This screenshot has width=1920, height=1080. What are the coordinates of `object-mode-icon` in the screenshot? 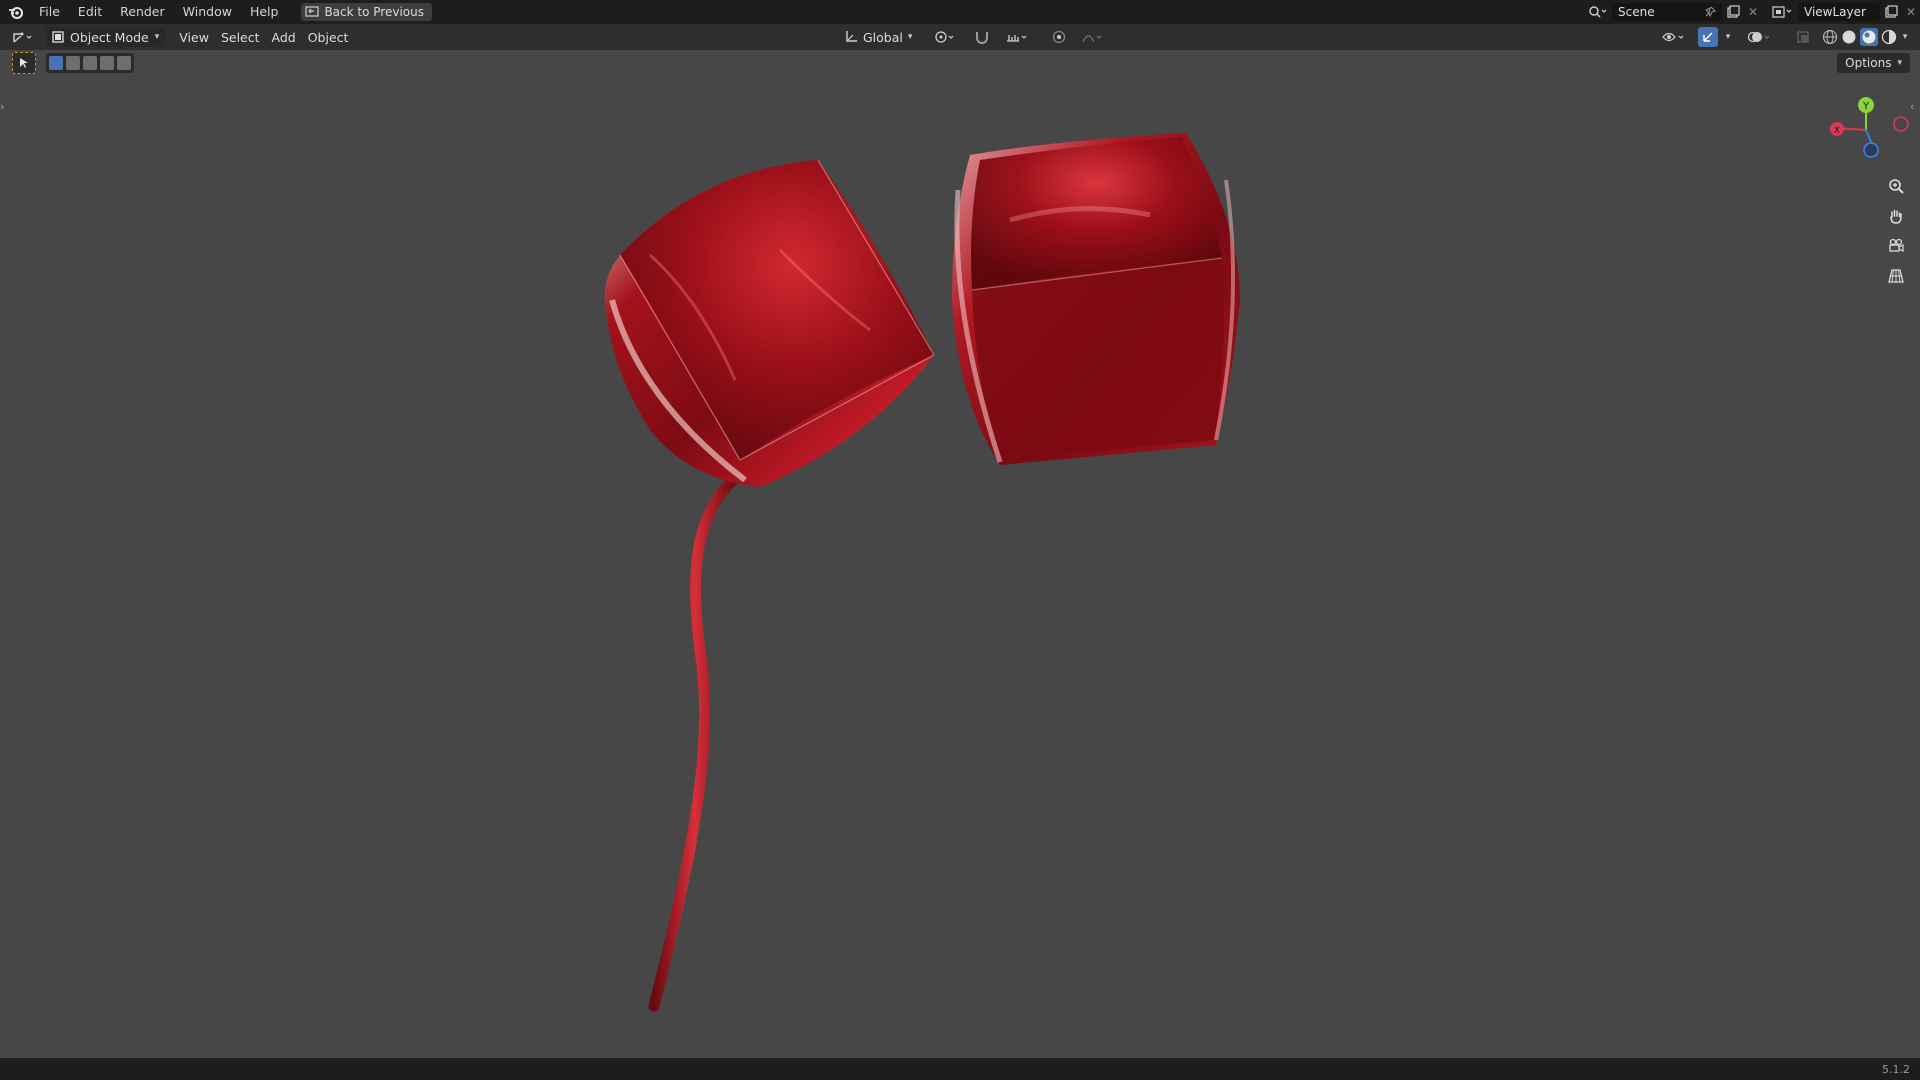 It's located at (58, 37).